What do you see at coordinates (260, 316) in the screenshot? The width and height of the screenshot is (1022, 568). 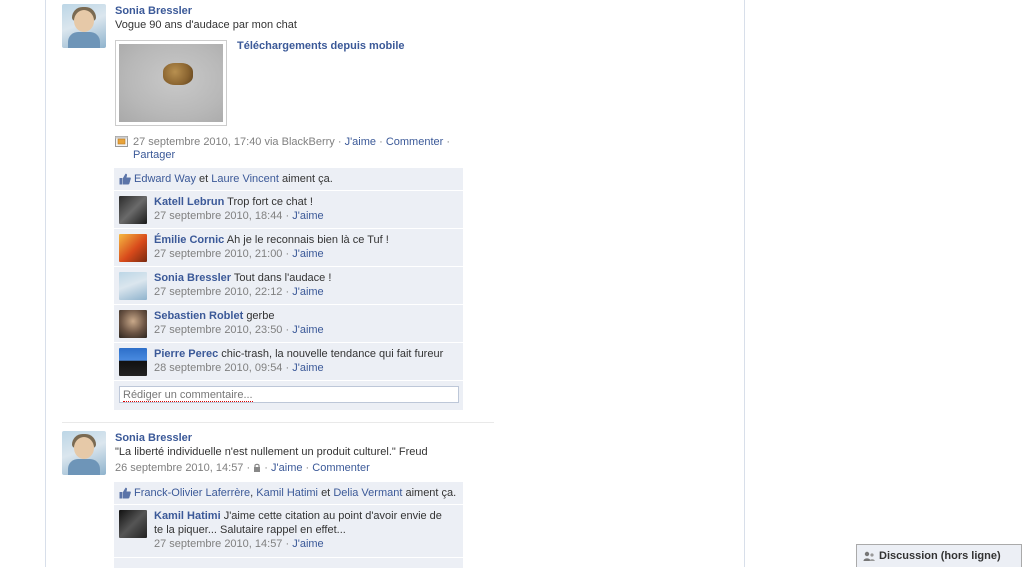 I see `comment-text: gerbe` at bounding box center [260, 316].